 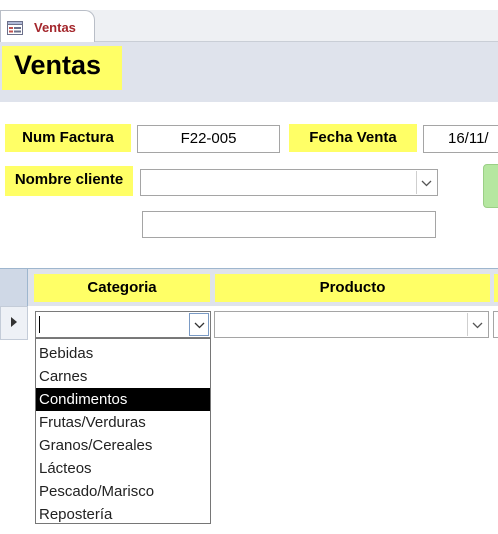 I want to click on tab-ventas: Ventas, so click(x=47, y=26).